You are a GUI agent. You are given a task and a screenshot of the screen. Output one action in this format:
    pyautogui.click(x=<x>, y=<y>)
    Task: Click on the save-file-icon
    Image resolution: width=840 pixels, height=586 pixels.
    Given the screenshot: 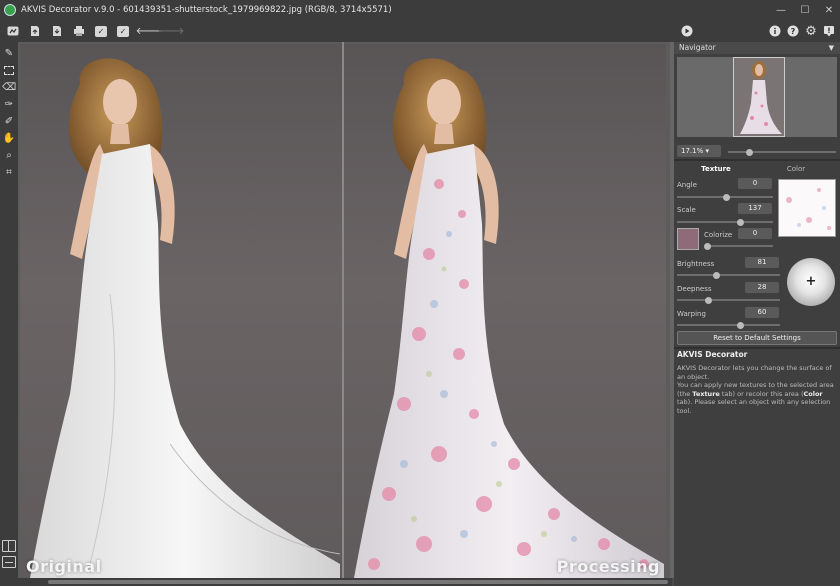 What is the action you would take?
    pyautogui.click(x=57, y=31)
    